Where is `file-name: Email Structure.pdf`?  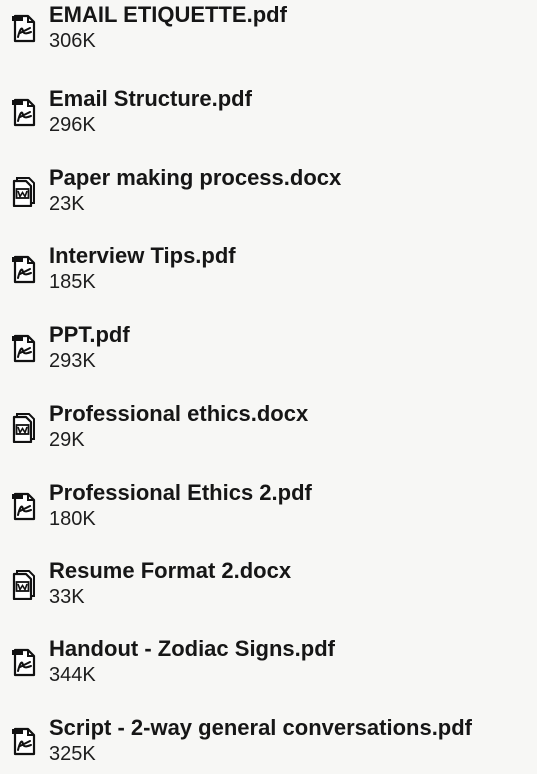 file-name: Email Structure.pdf is located at coordinates (150, 98).